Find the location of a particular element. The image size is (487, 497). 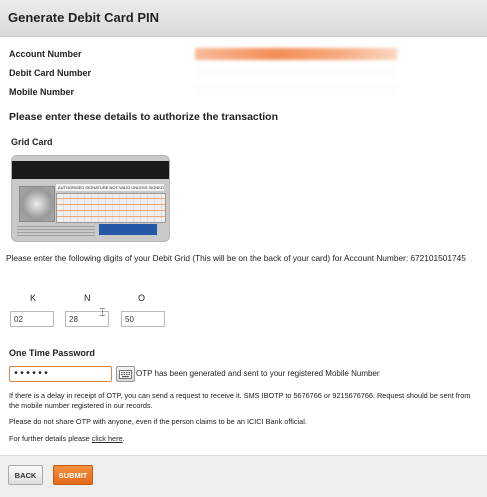

back-button: BACK is located at coordinates (25, 475).